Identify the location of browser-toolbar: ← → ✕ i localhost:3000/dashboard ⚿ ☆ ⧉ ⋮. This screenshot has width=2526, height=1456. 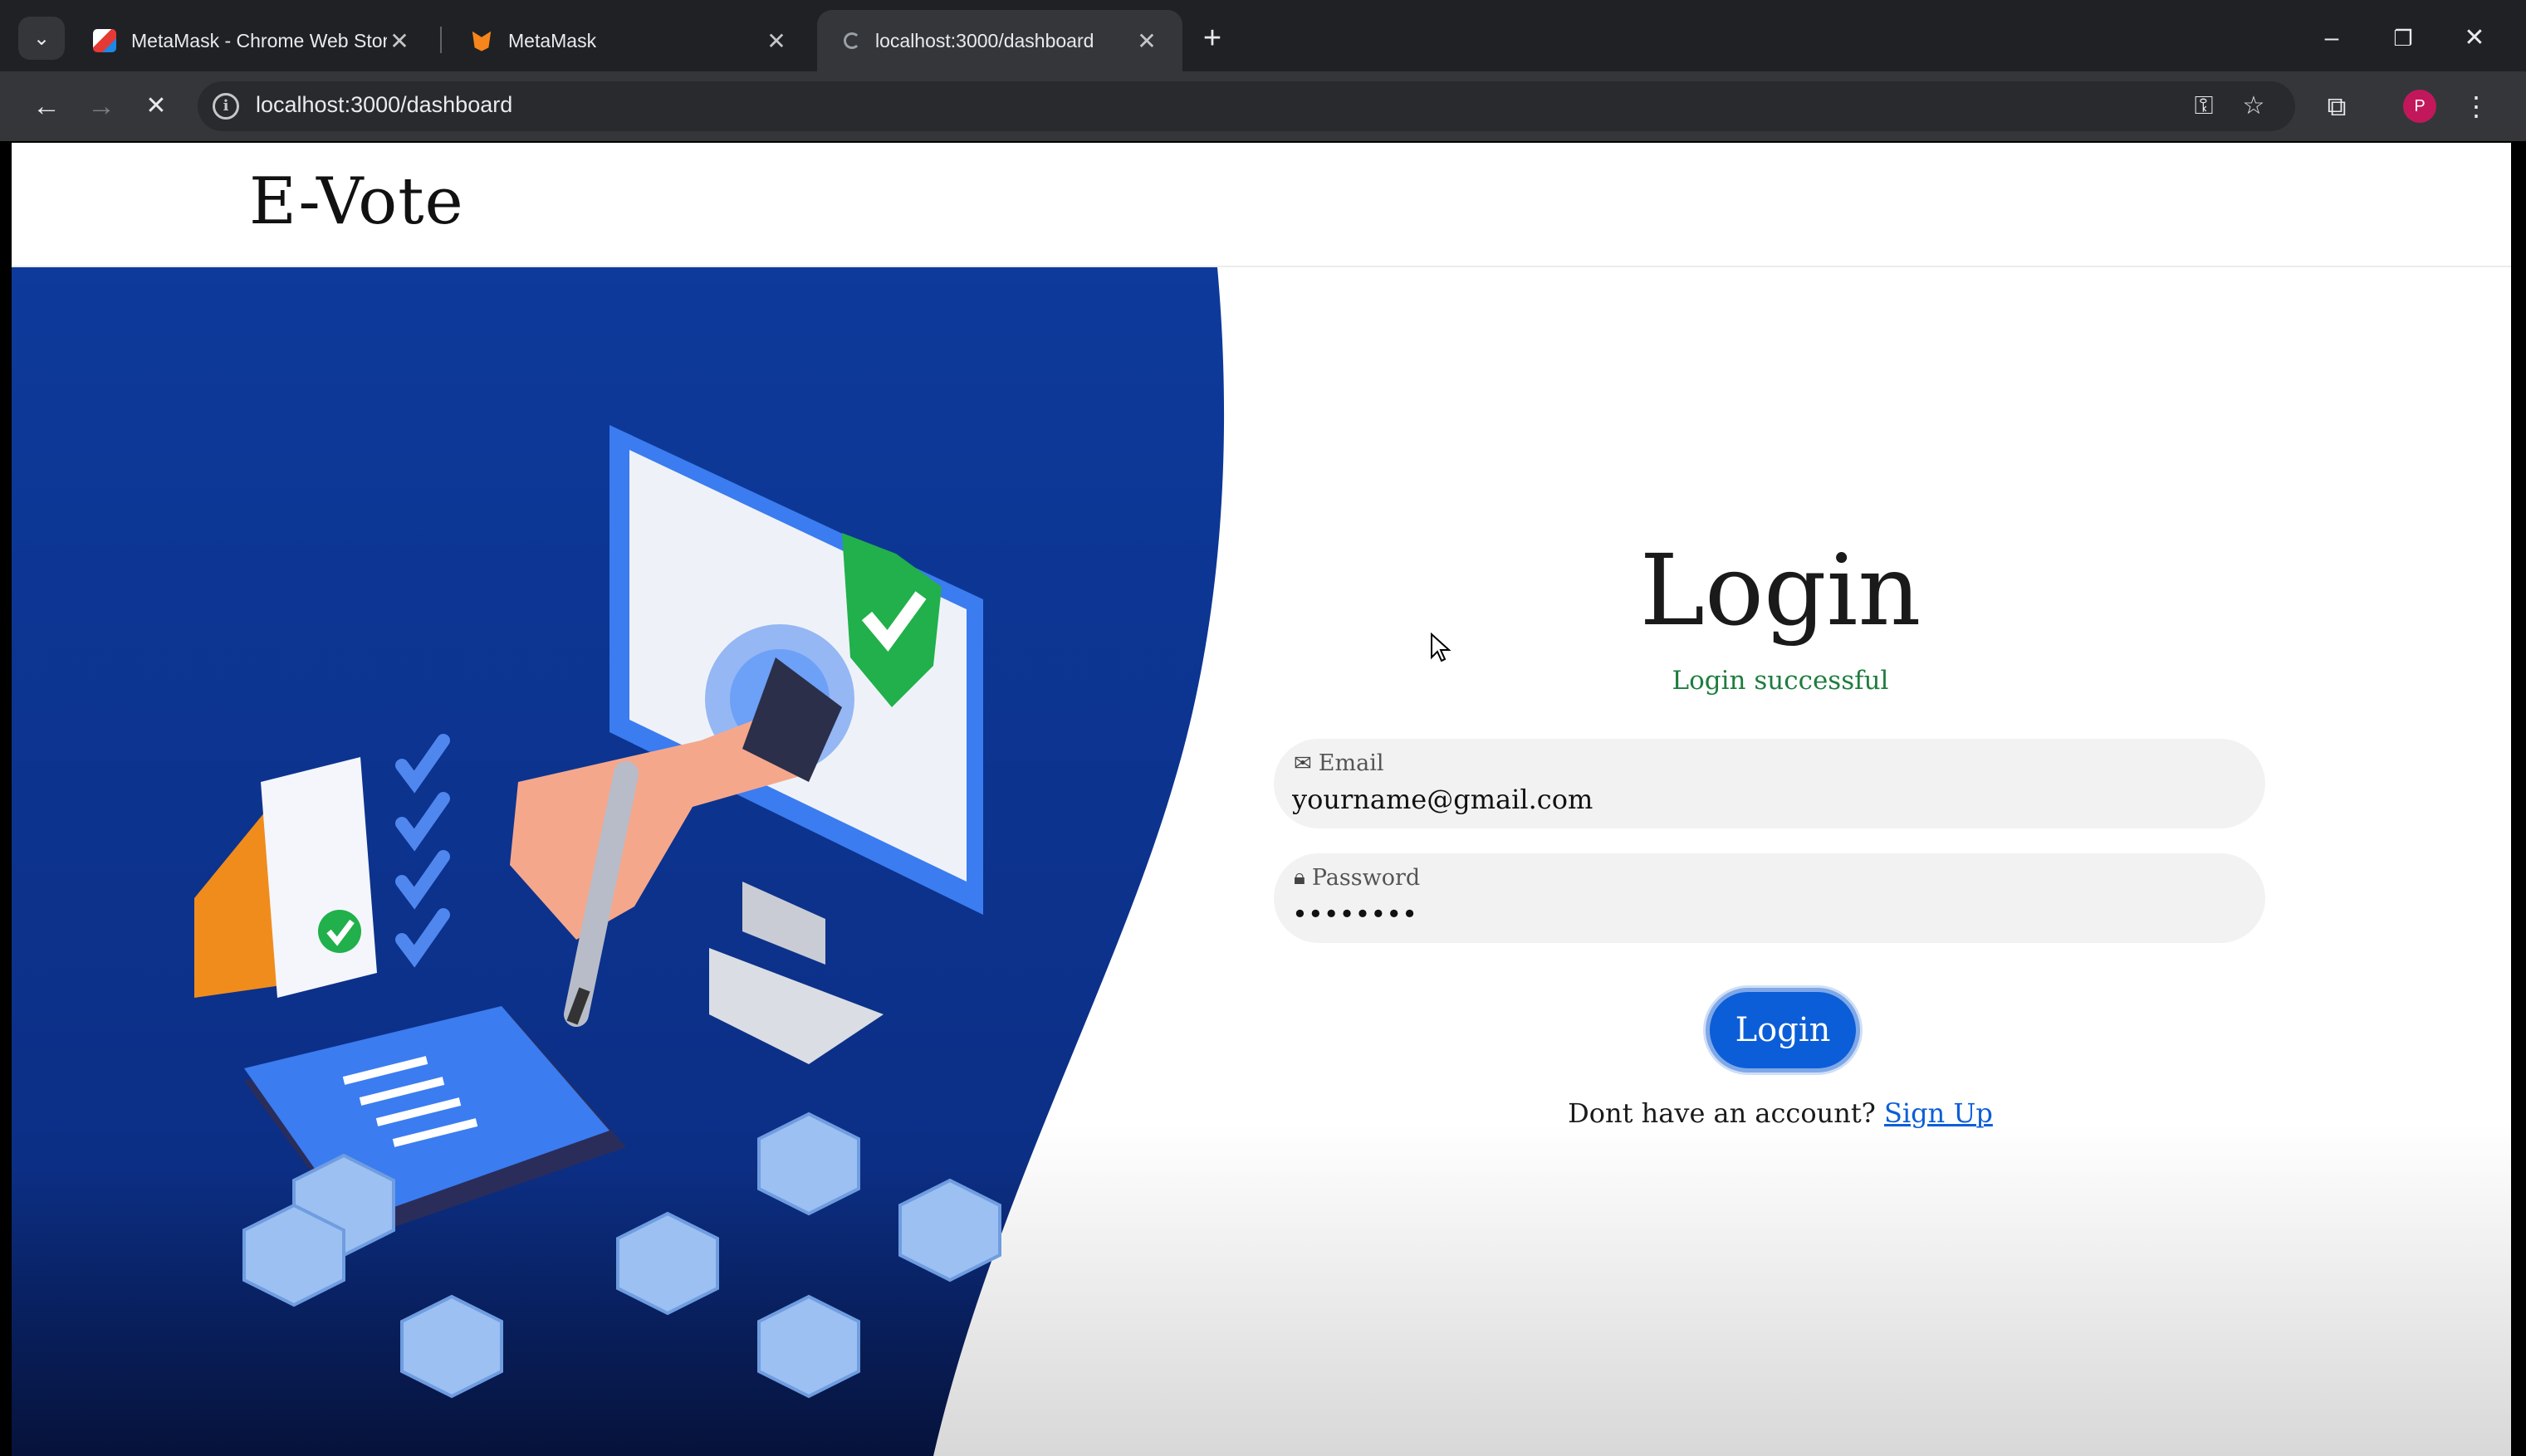
(1263, 106).